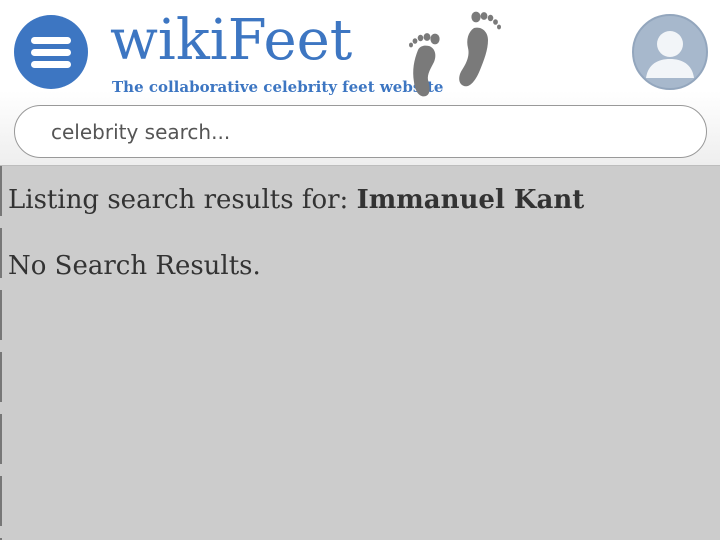 This screenshot has width=720, height=540. What do you see at coordinates (182, 200) in the screenshot?
I see `search-results-prefix: Listing search results for:` at bounding box center [182, 200].